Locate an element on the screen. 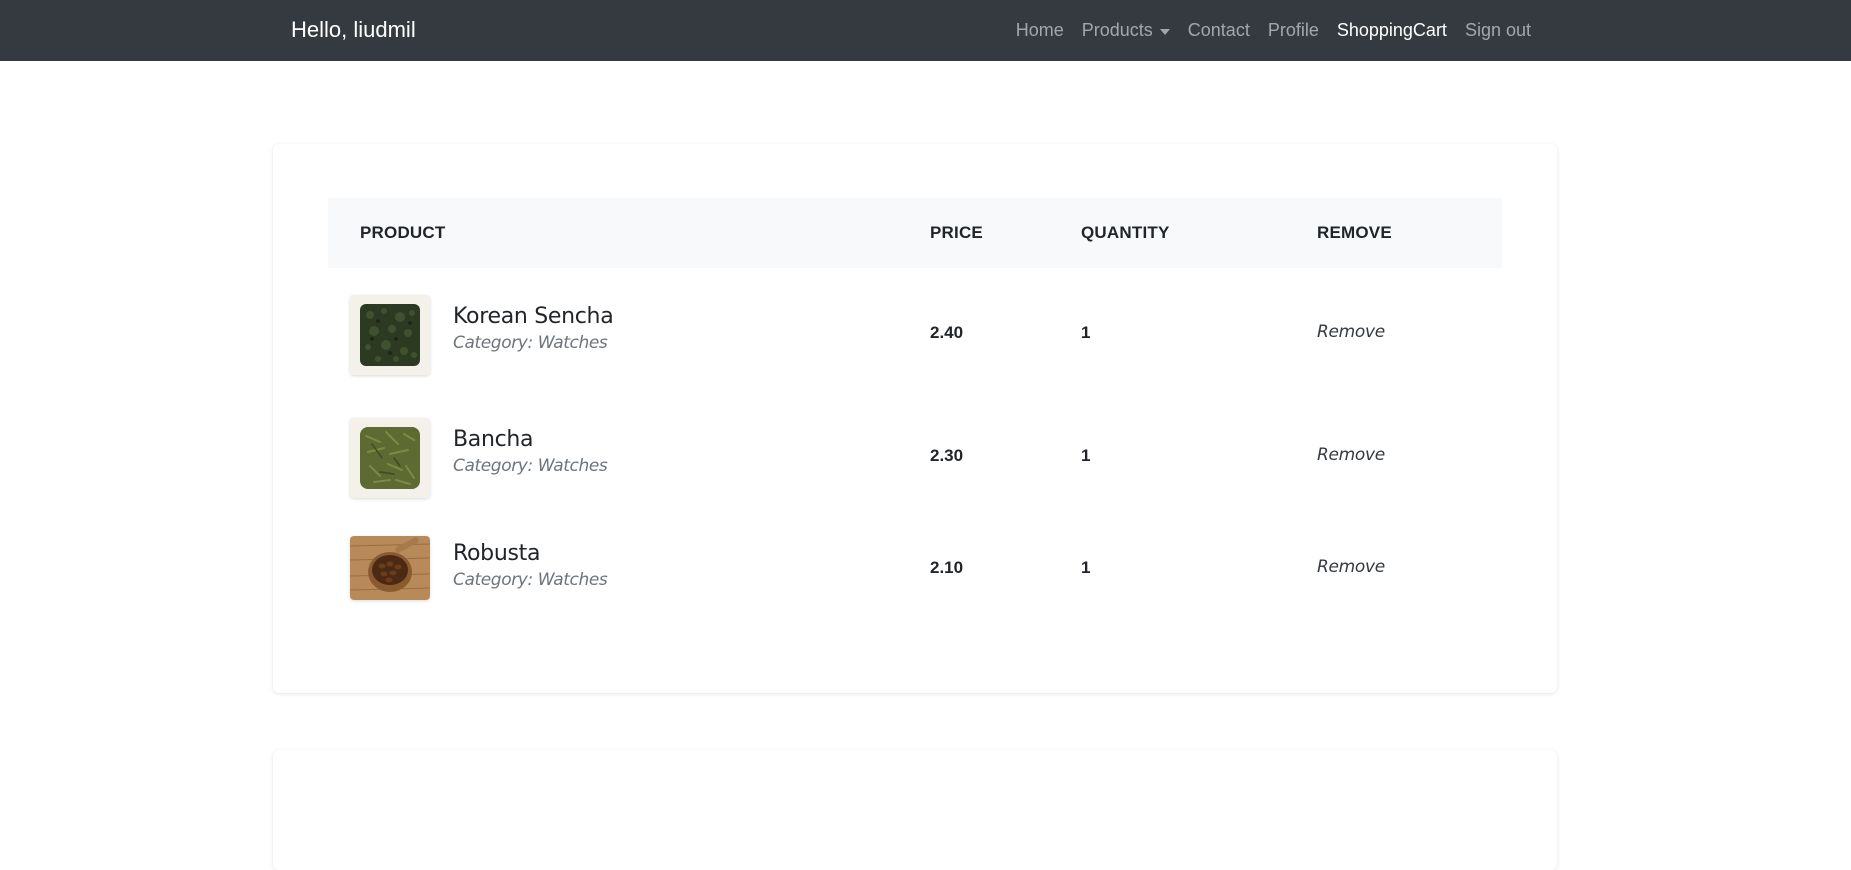  product-price: 2.10 is located at coordinates (947, 567).